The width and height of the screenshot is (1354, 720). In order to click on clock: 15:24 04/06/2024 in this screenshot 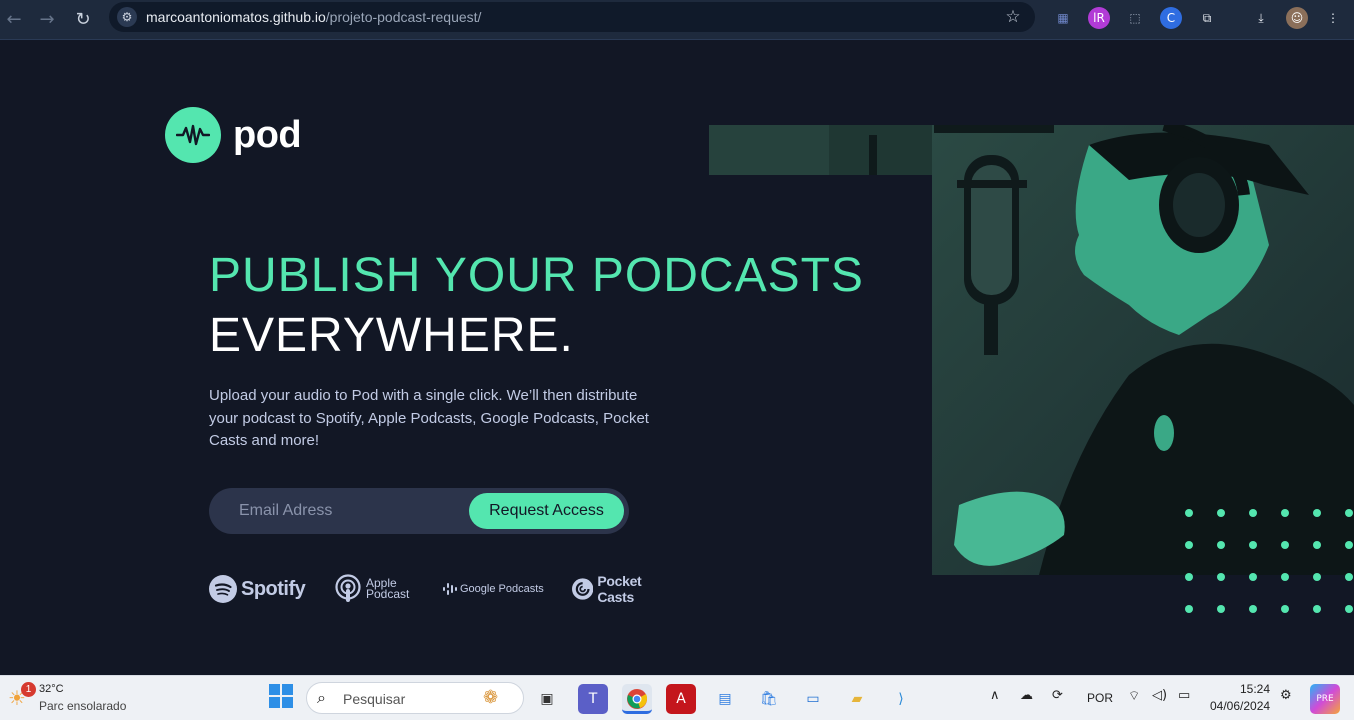, I will do `click(1240, 697)`.